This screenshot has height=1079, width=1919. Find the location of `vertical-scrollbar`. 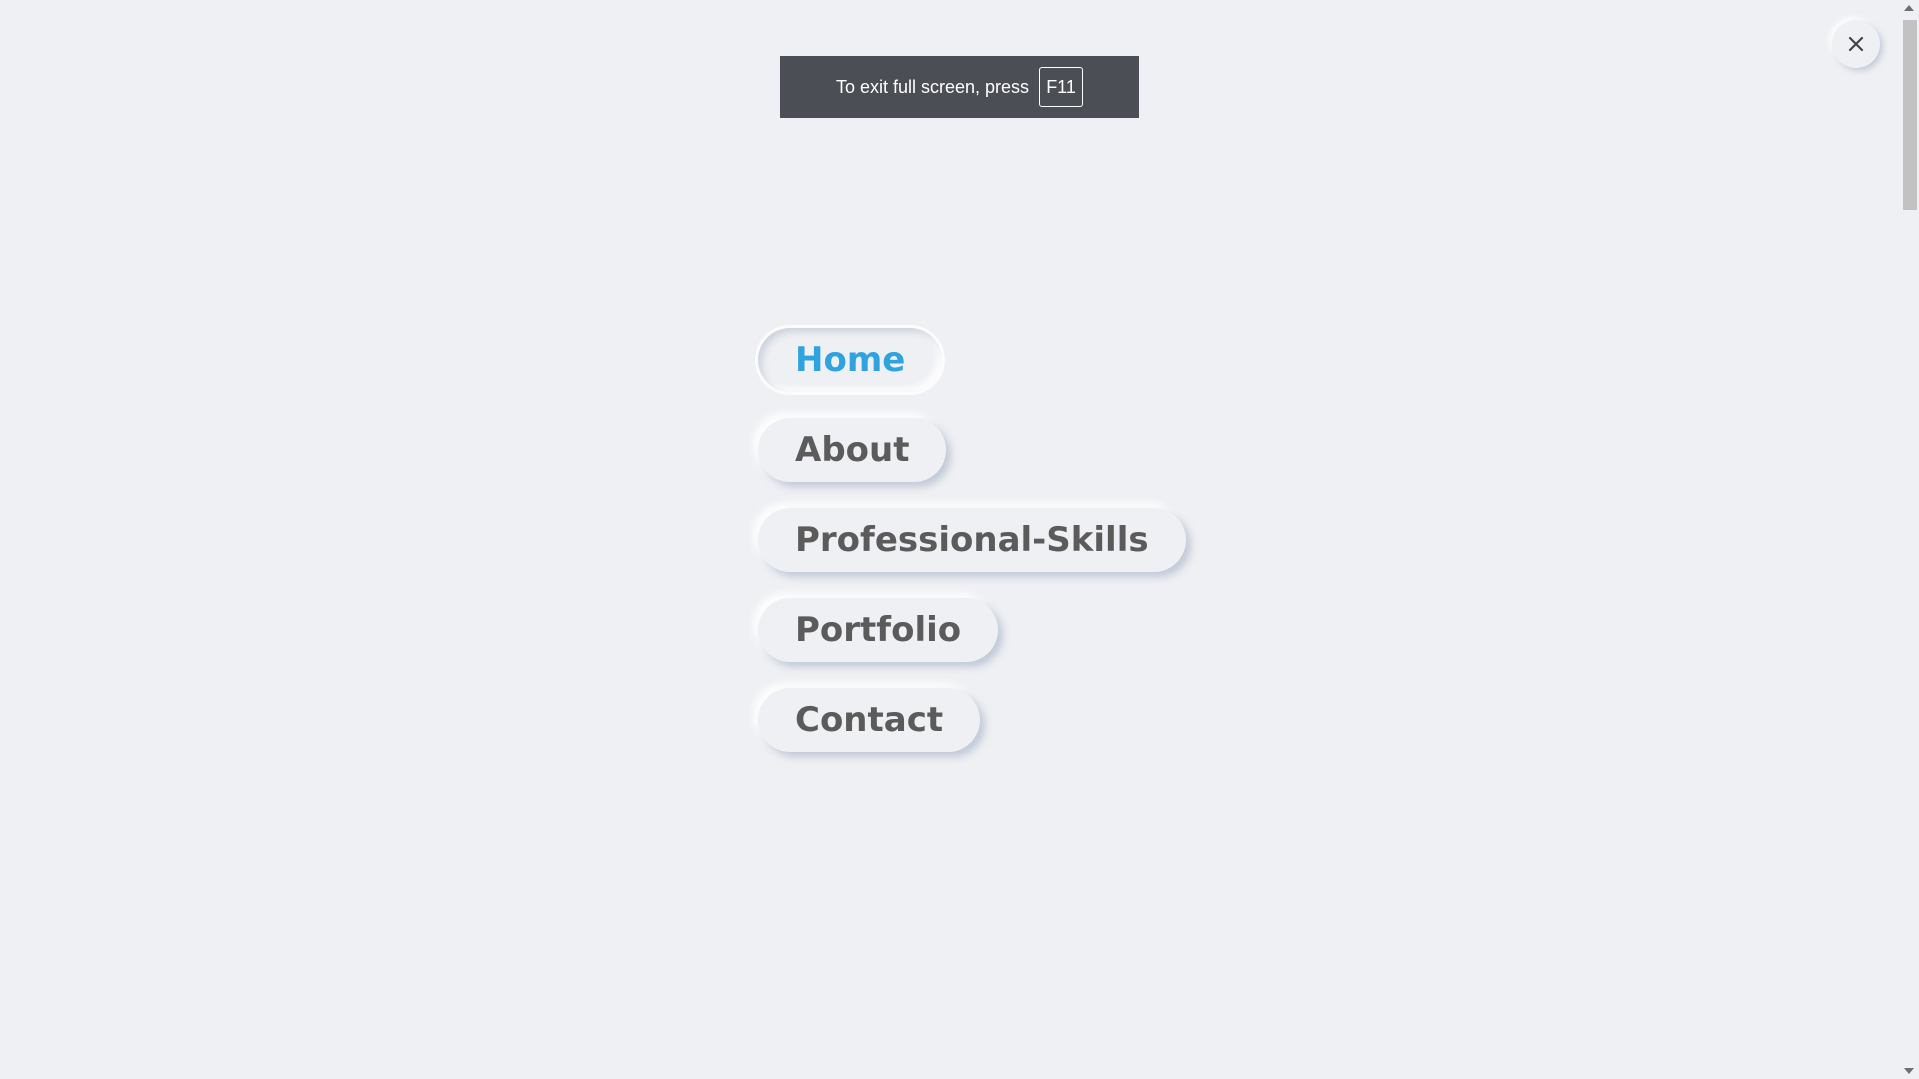

vertical-scrollbar is located at coordinates (1909, 539).